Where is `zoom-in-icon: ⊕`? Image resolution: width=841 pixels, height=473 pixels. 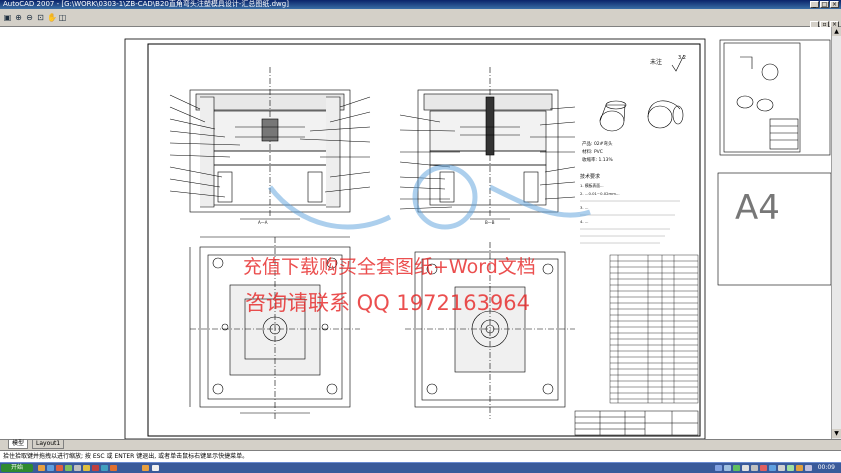
zoom-in-icon: ⊕ is located at coordinates (18, 17).